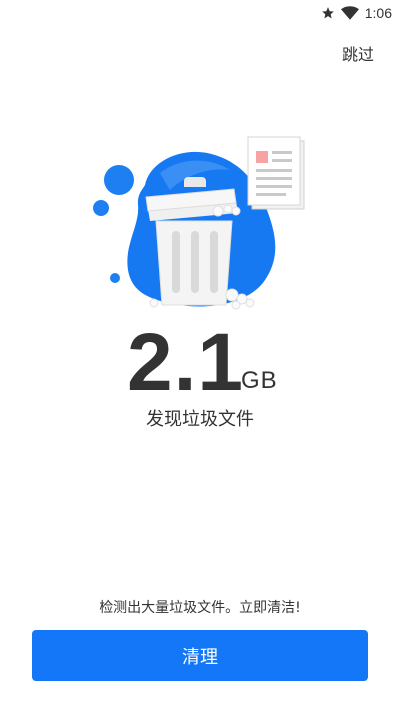 This screenshot has height=711, width=400. What do you see at coordinates (200, 608) in the screenshot?
I see `clean-hint-text: 检测出大量垃圾文件。立即清洁!` at bounding box center [200, 608].